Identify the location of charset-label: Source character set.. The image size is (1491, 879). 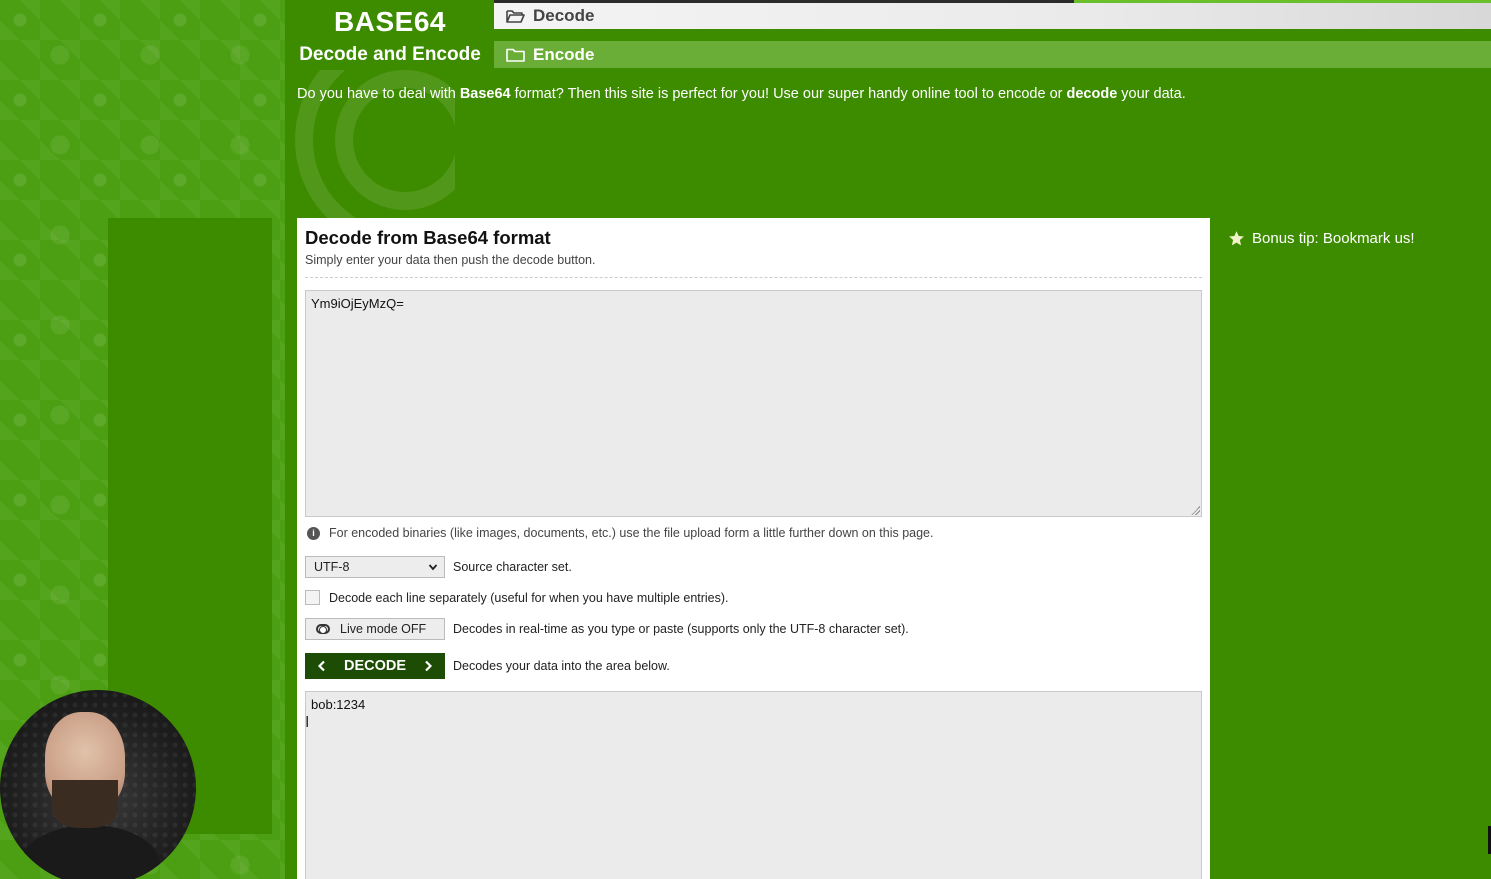
(512, 567).